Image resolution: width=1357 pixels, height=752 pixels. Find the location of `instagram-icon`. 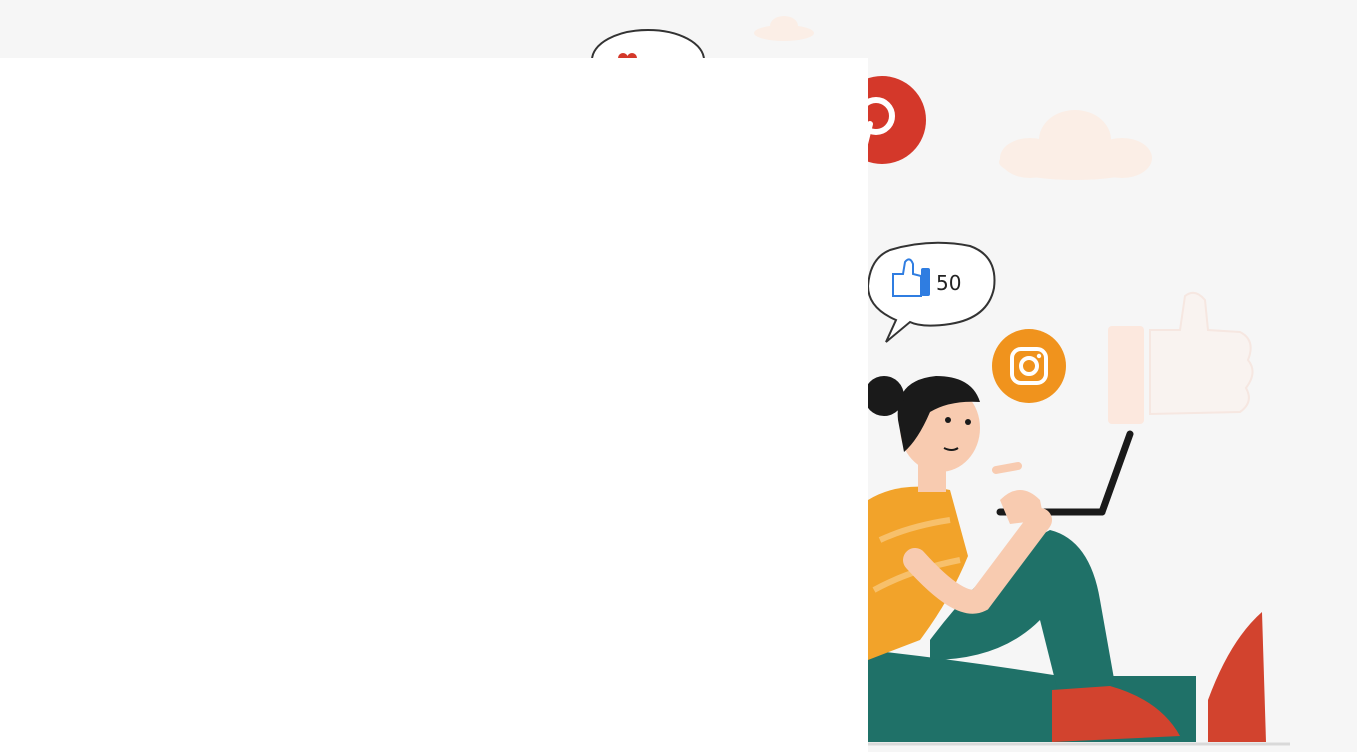

instagram-icon is located at coordinates (1029, 366).